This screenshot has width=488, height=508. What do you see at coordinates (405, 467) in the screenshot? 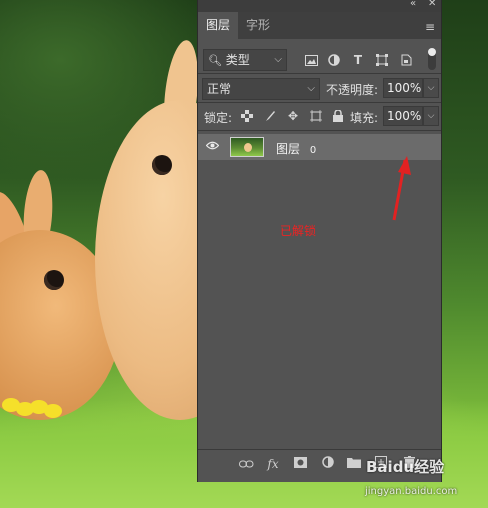
I see `watermark-logo: Baidu经验` at bounding box center [405, 467].